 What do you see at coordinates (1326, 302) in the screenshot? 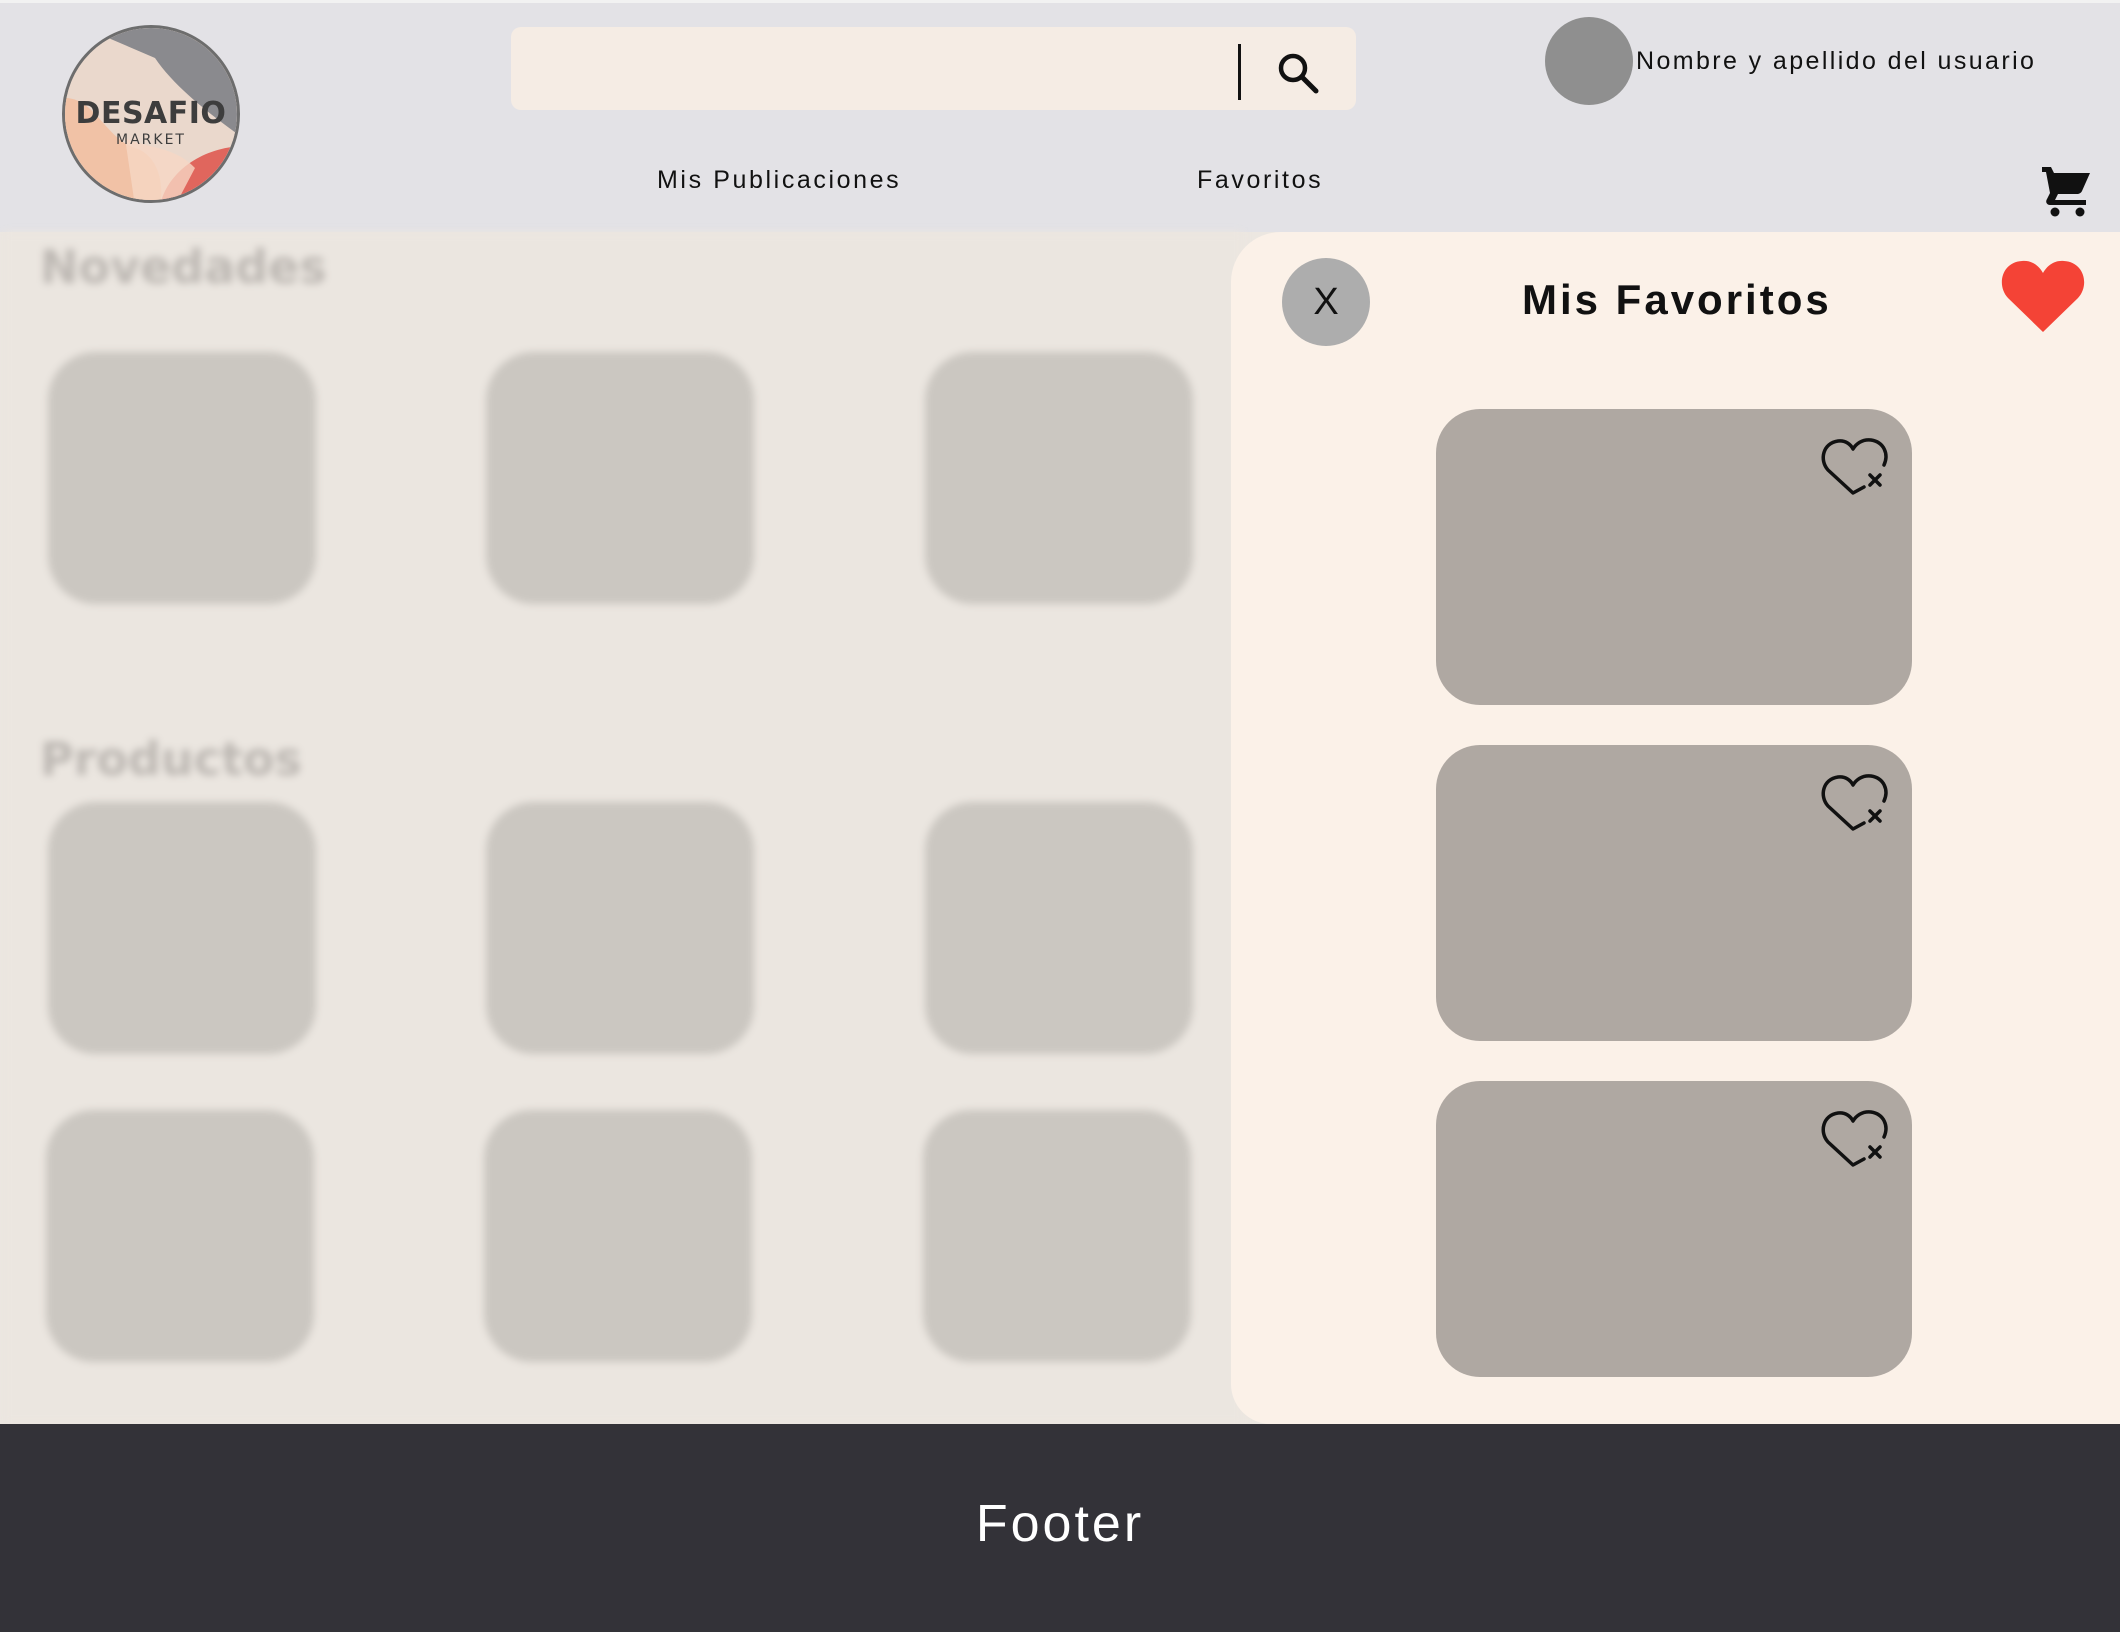
I see `close-button: X` at bounding box center [1326, 302].